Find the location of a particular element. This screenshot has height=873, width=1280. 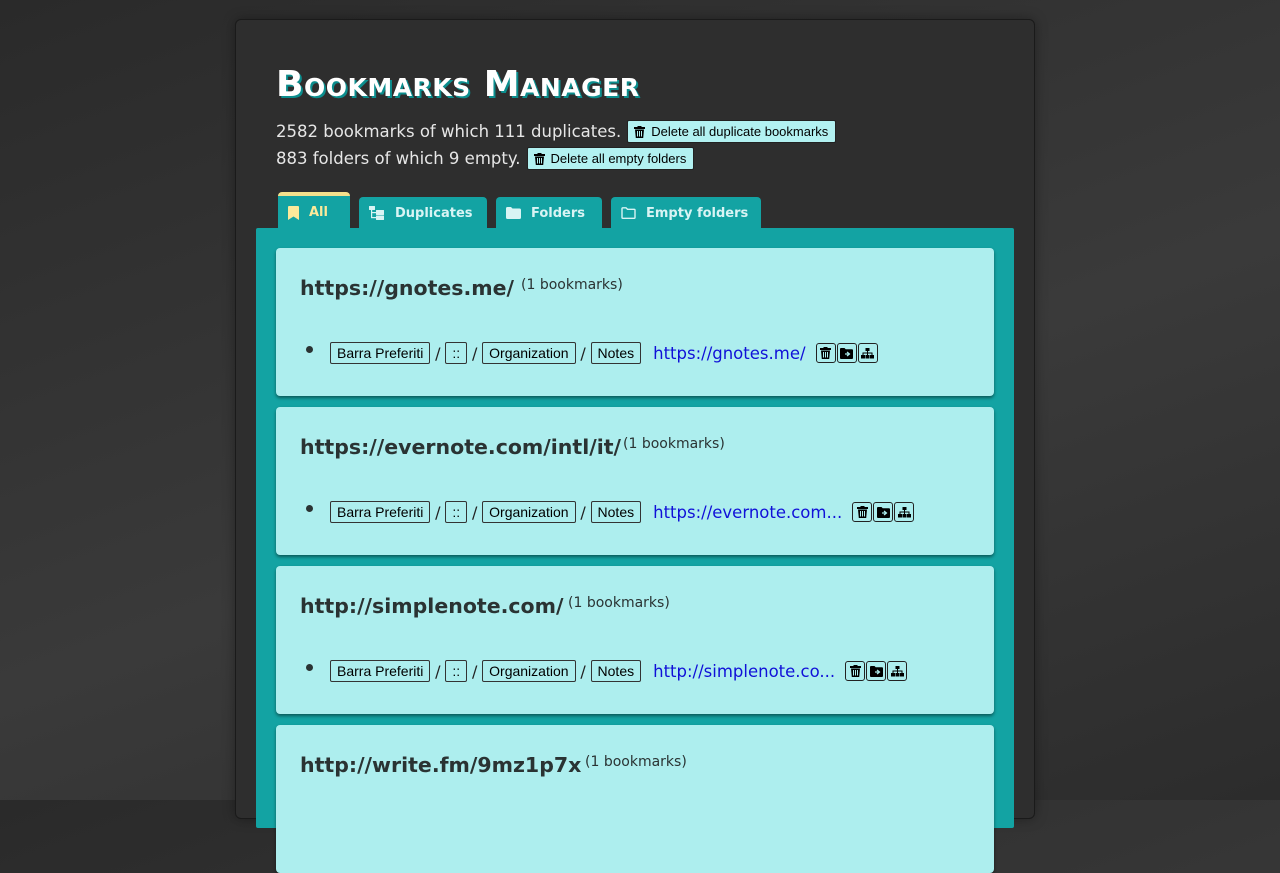

bookmarks-summary: 2582 bookmarks of which 111 duplicates. is located at coordinates (449, 131).